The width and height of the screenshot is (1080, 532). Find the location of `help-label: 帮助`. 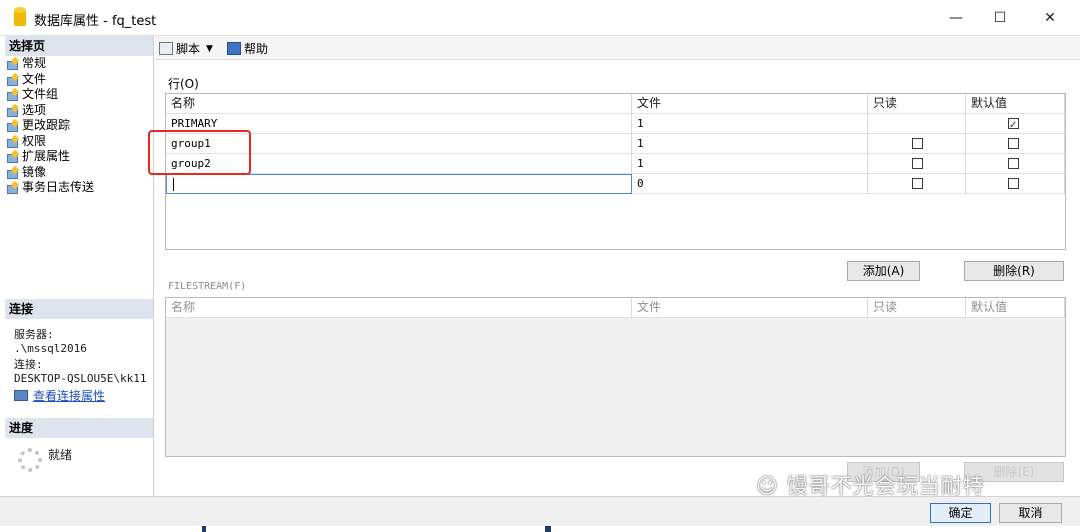

help-label: 帮助 is located at coordinates (256, 49).